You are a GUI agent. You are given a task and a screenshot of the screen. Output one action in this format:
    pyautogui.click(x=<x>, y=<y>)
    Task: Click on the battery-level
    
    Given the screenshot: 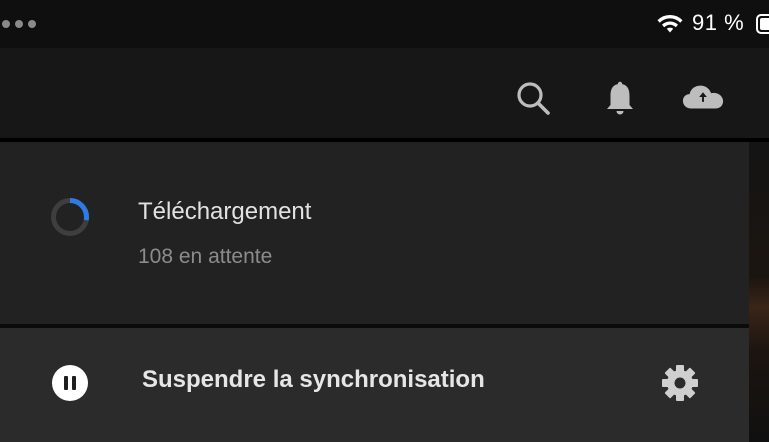 What is the action you would take?
    pyautogui.click(x=764, y=24)
    